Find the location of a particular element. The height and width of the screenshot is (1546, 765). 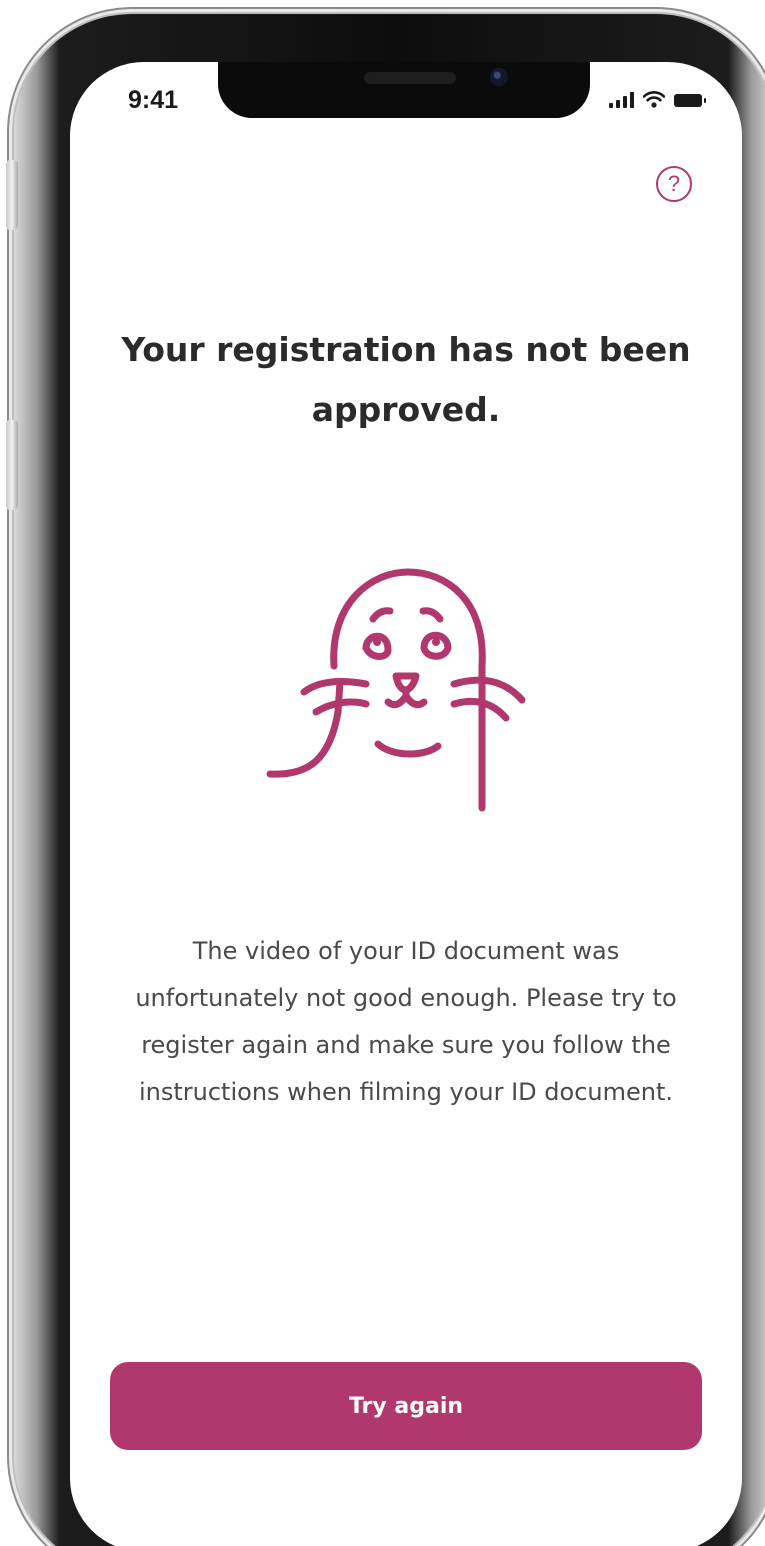

sad-seal-illustration is located at coordinates (396, 690).